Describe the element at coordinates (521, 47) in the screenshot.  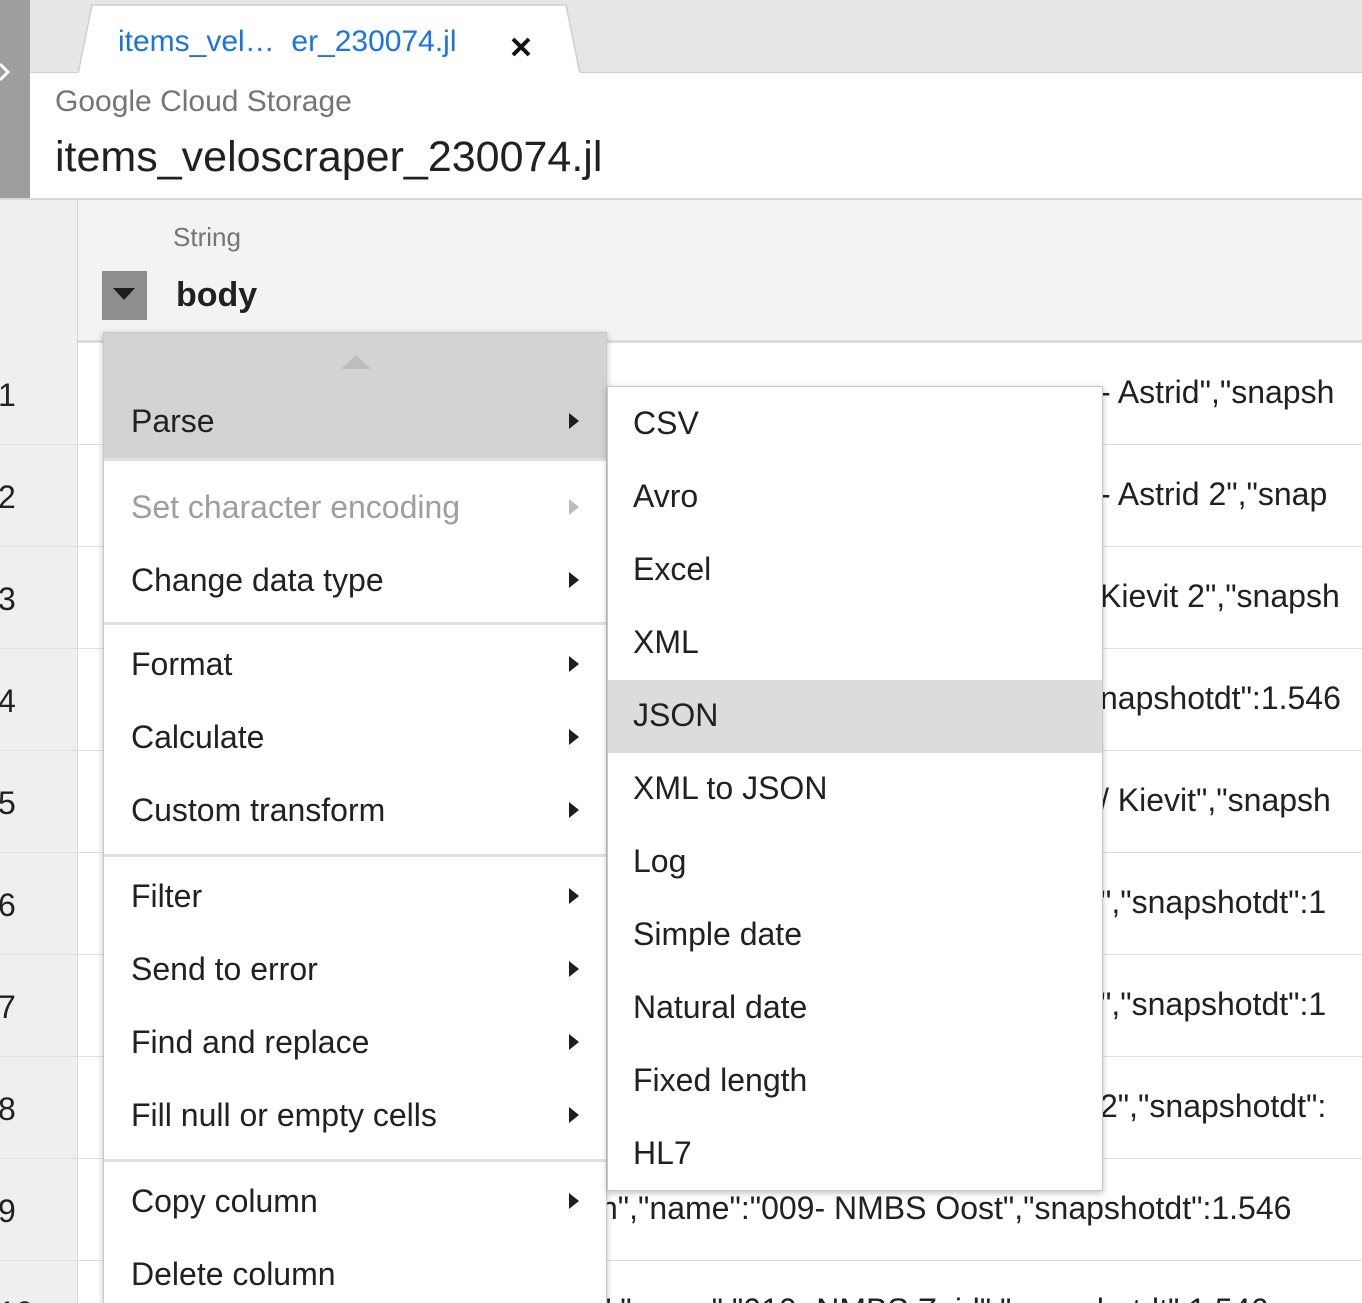
I see `close-icon` at that location.